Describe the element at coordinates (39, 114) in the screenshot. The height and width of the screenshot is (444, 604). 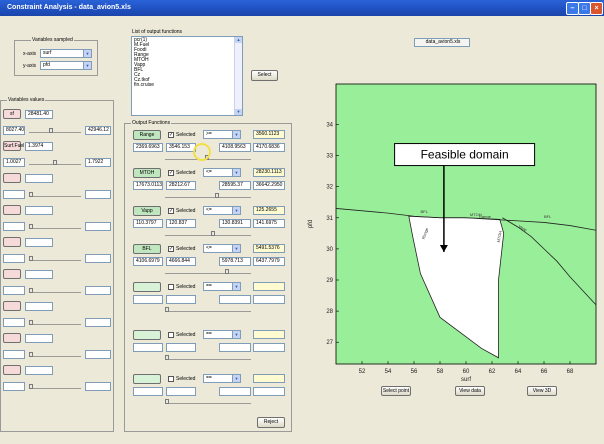
I see `variable-value-field: 28481.40` at that location.